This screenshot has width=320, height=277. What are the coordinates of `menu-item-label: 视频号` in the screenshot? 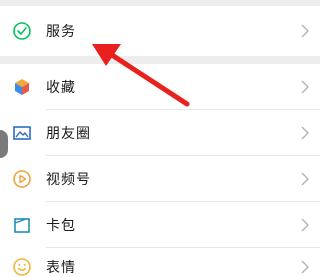 It's located at (68, 180).